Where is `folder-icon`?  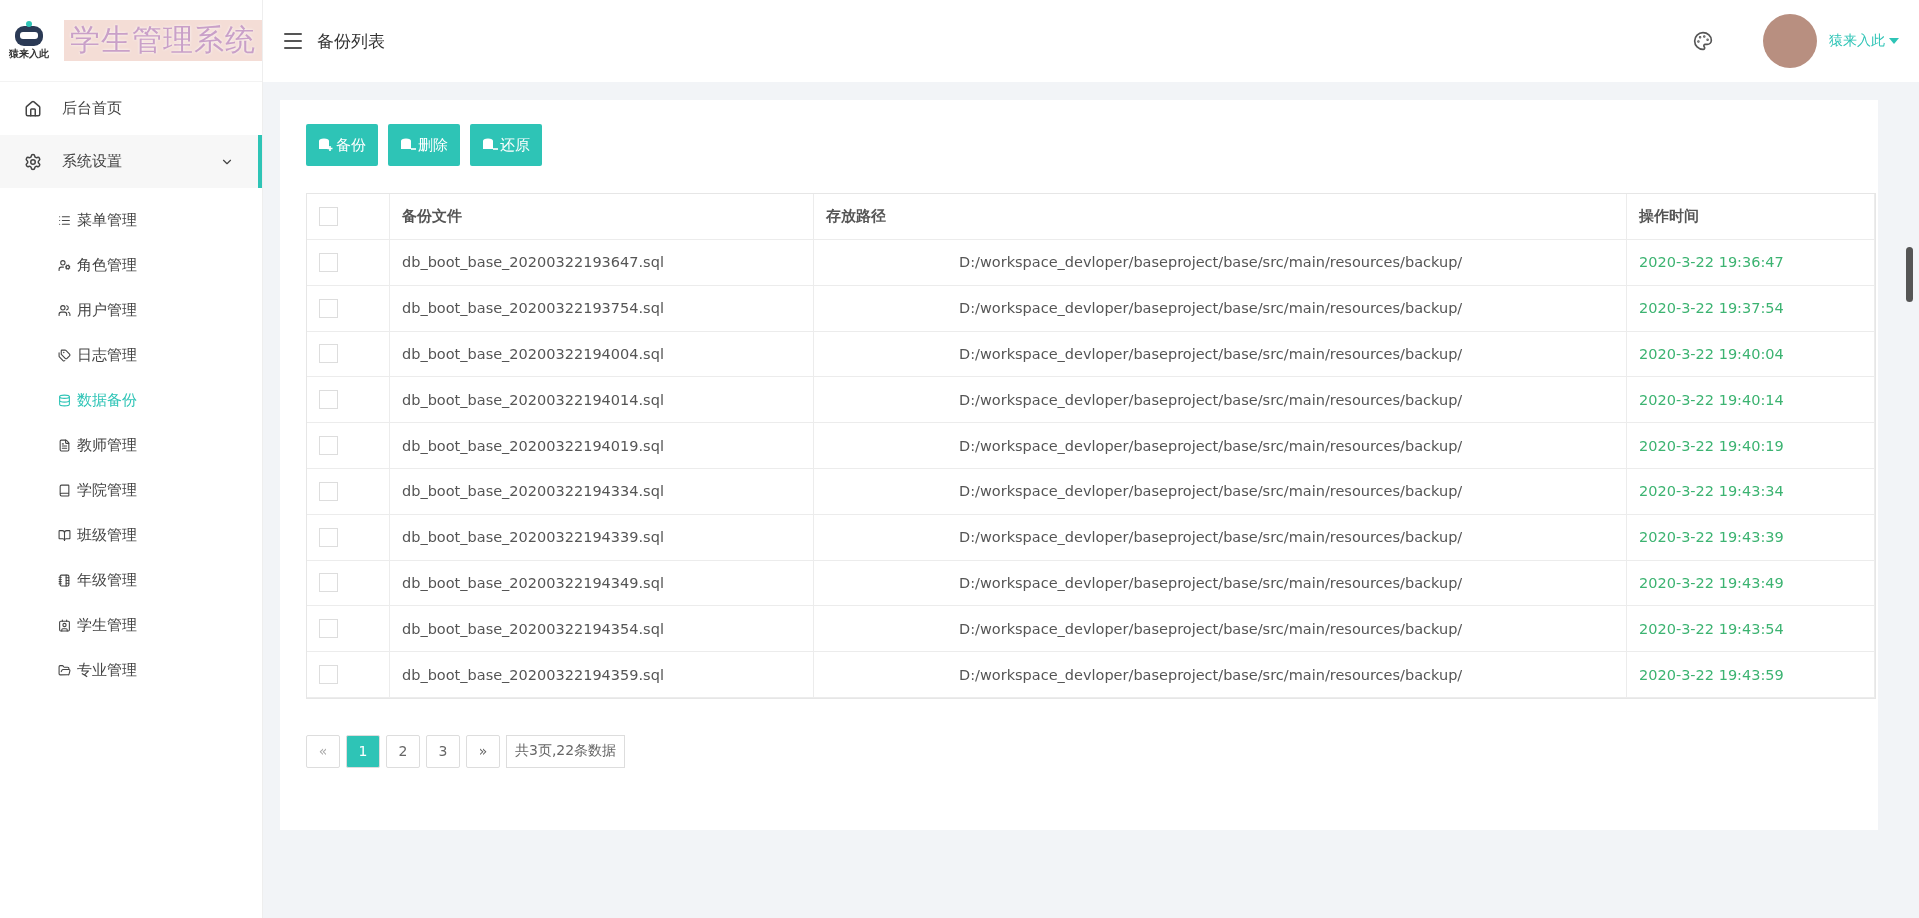
folder-icon is located at coordinates (64, 670).